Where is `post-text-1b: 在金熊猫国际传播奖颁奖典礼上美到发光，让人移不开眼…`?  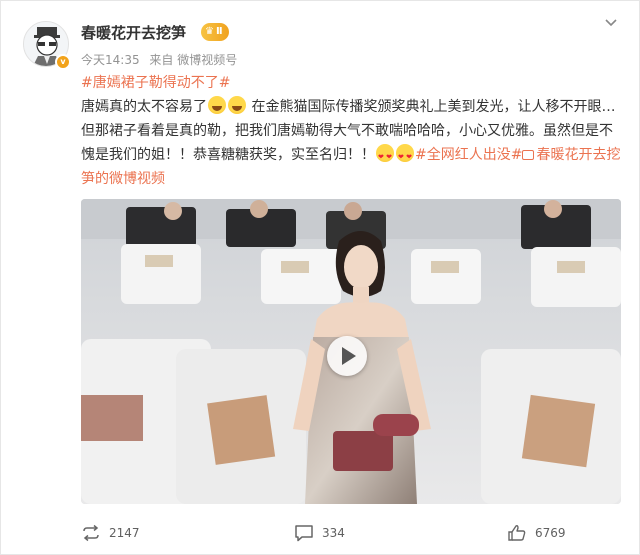 post-text-1b: 在金熊猫国际传播奖颁奖典礼上美到发光，让人移不开眼… is located at coordinates (433, 107).